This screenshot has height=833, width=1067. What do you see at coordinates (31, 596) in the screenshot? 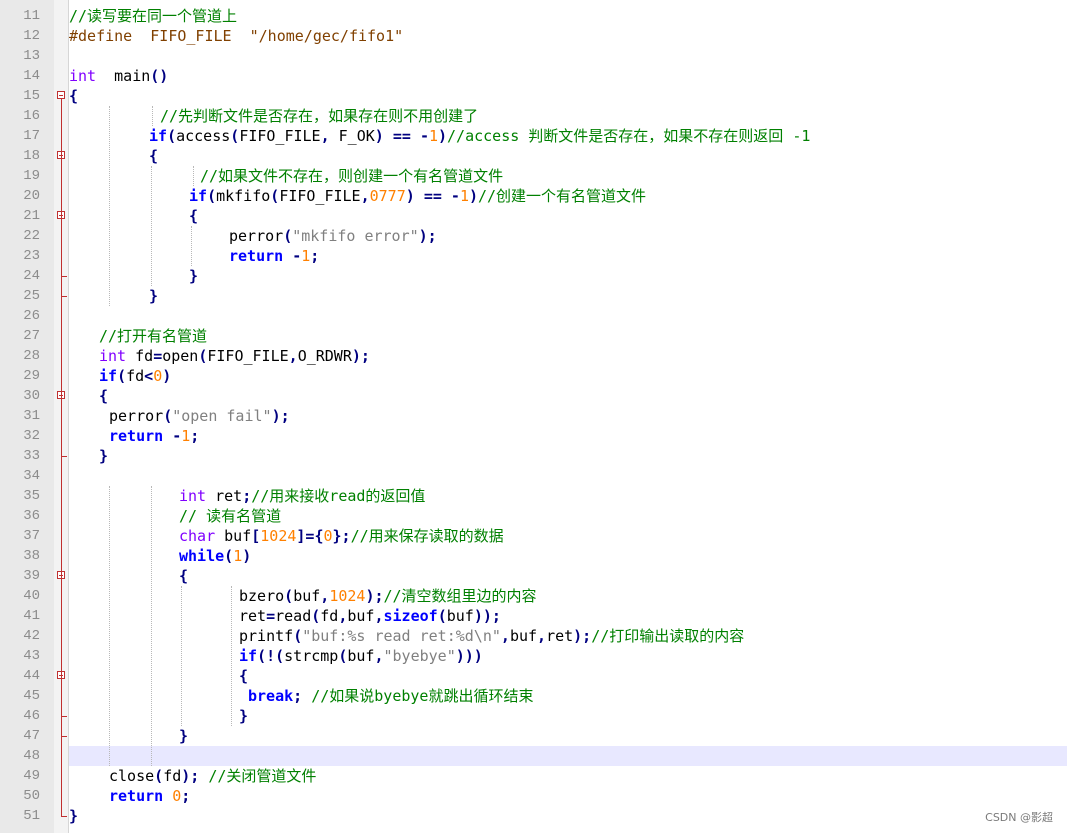
I see `line-number: 40` at bounding box center [31, 596].